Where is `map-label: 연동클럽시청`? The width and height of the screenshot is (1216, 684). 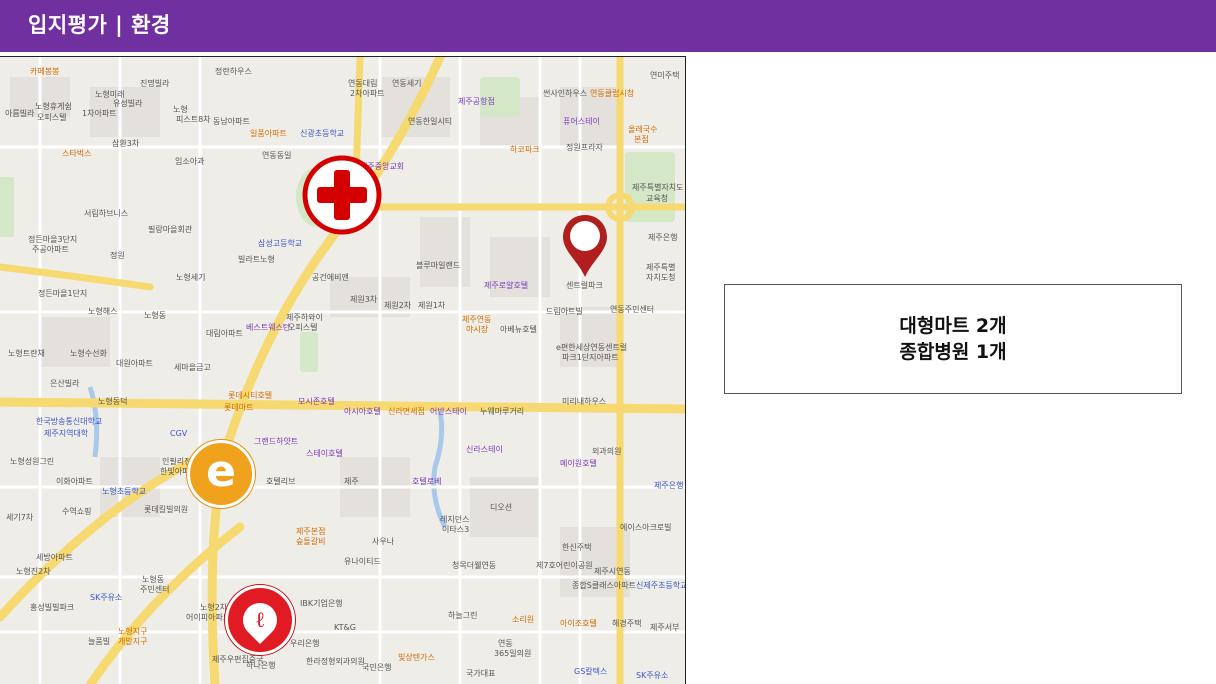
map-label: 연동클럽시청 is located at coordinates (612, 93).